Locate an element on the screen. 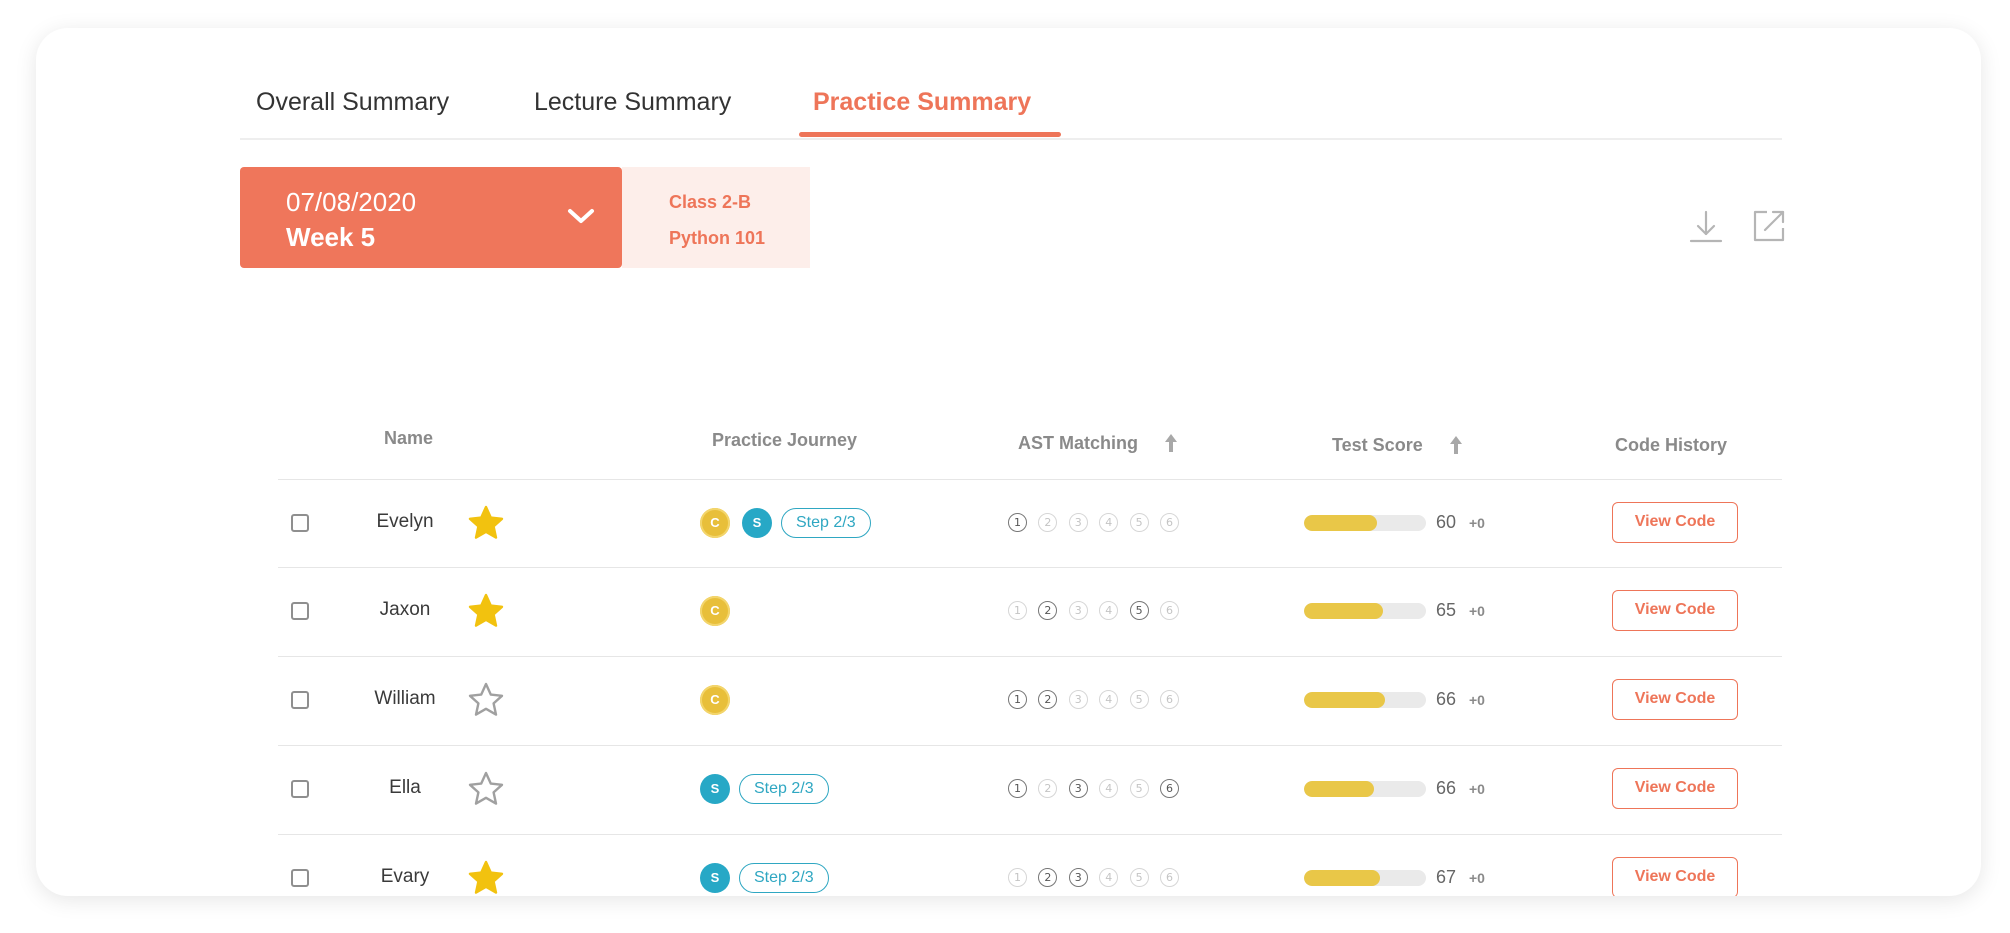 This screenshot has height=933, width=2010. sort-test-score-icon is located at coordinates (1456, 445).